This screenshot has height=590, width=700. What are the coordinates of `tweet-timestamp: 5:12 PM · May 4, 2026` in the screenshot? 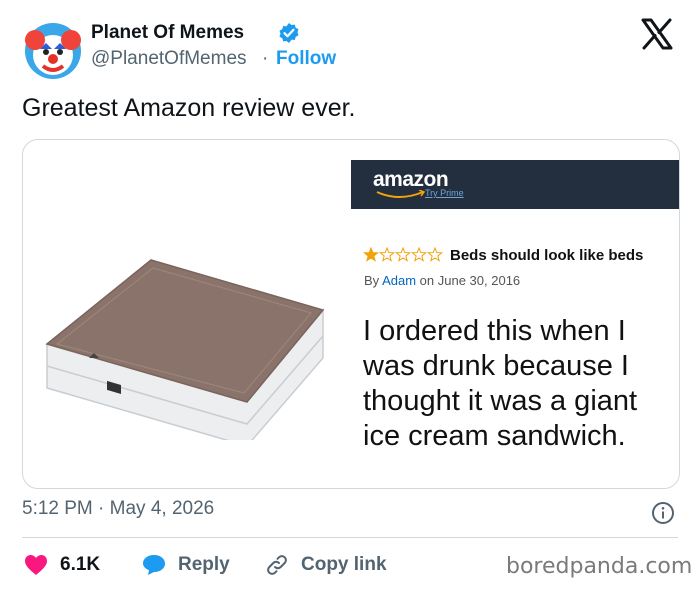 It's located at (118, 509).